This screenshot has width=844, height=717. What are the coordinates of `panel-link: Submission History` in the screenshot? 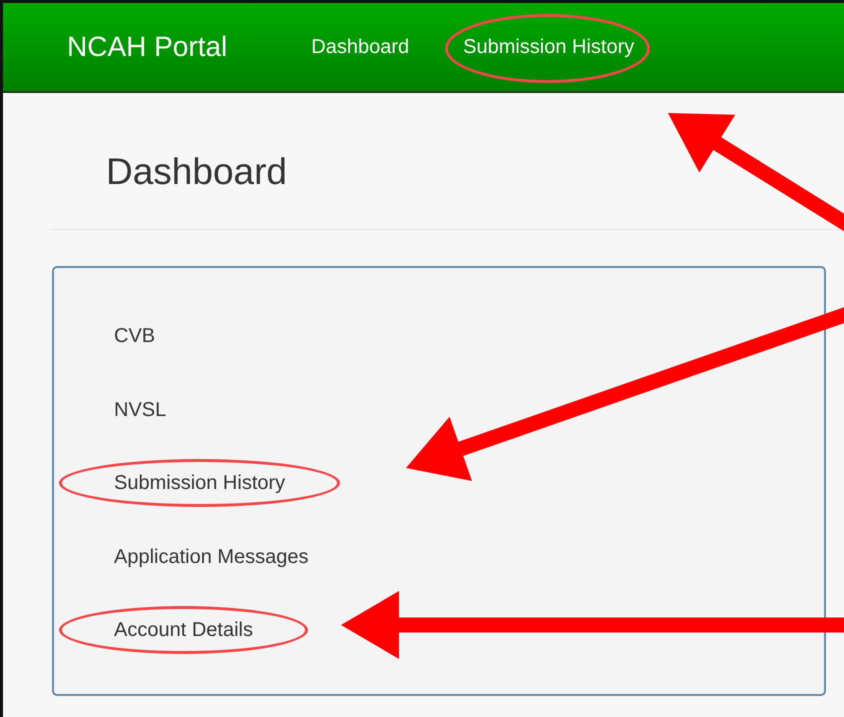 It's located at (200, 483).